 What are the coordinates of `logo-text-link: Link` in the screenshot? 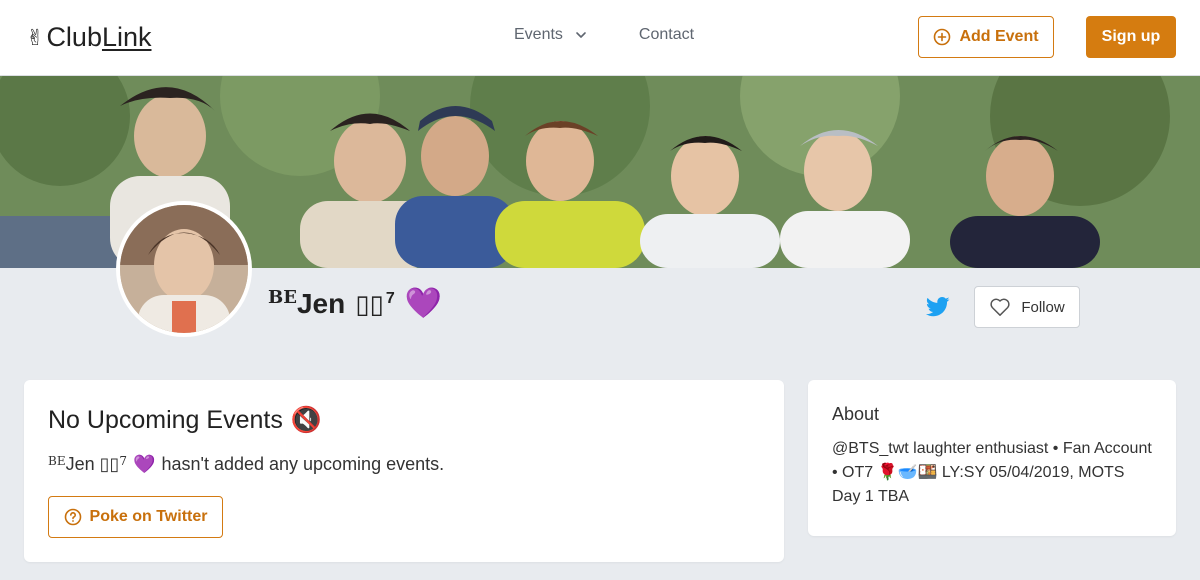 It's located at (126, 37).